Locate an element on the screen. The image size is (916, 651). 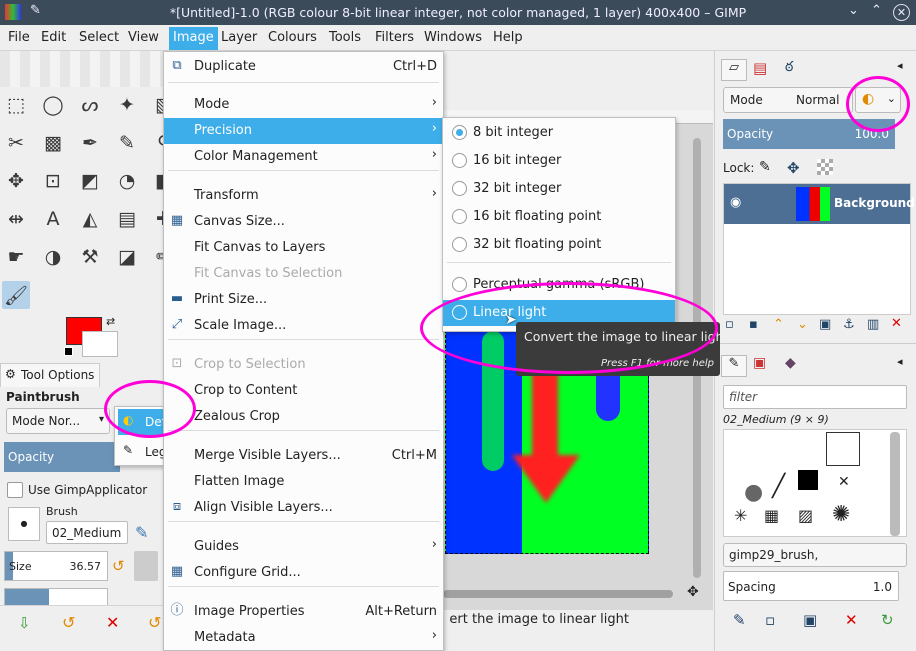
precision-item-16-bit-integer: 16 bit integer is located at coordinates (559, 161).